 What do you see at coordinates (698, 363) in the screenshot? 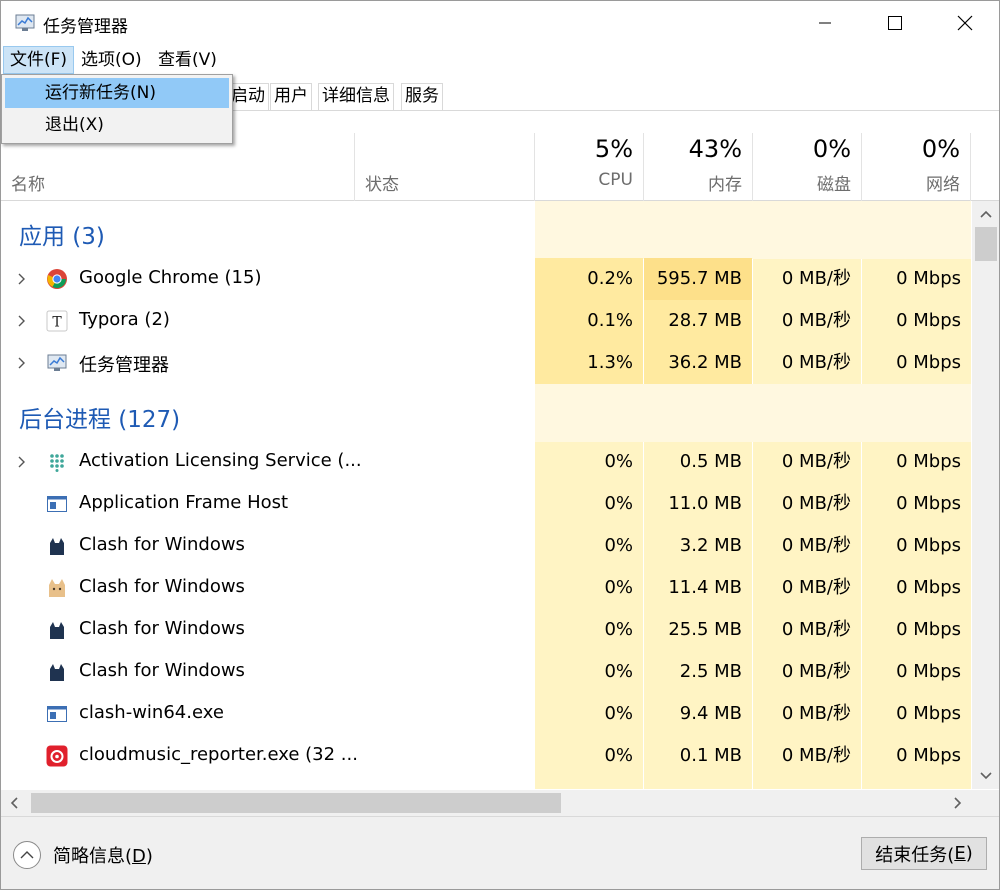
I see `memory-cell: 36.2 MB` at bounding box center [698, 363].